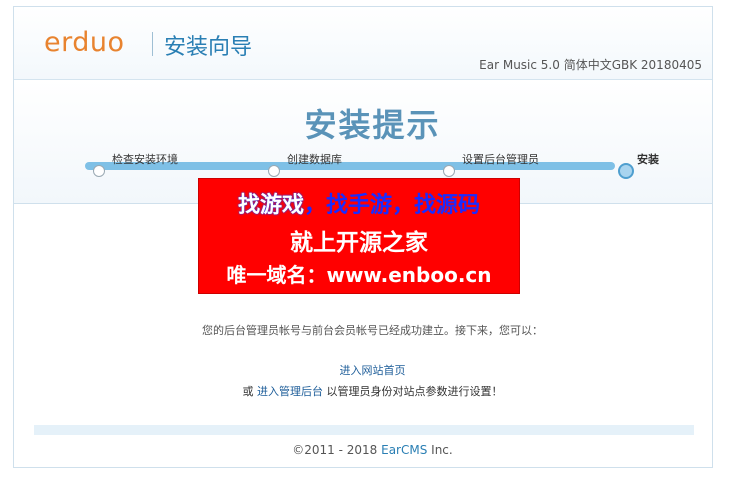 The height and width of the screenshot is (486, 745). Describe the element at coordinates (84, 42) in the screenshot. I see `logo: erduo` at that location.